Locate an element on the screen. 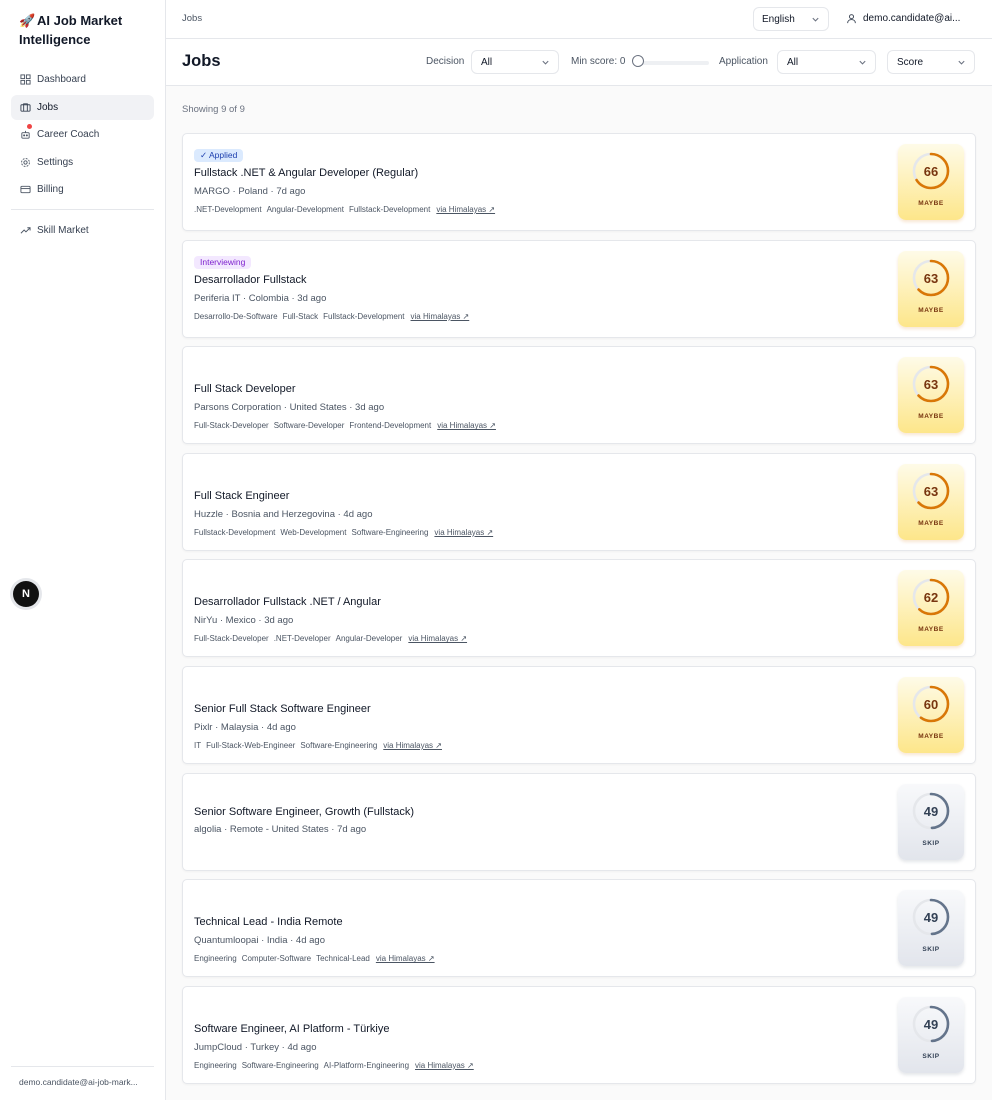 The width and height of the screenshot is (992, 1100). sidebar-item-skill-market: Skill Market is located at coordinates (82, 230).